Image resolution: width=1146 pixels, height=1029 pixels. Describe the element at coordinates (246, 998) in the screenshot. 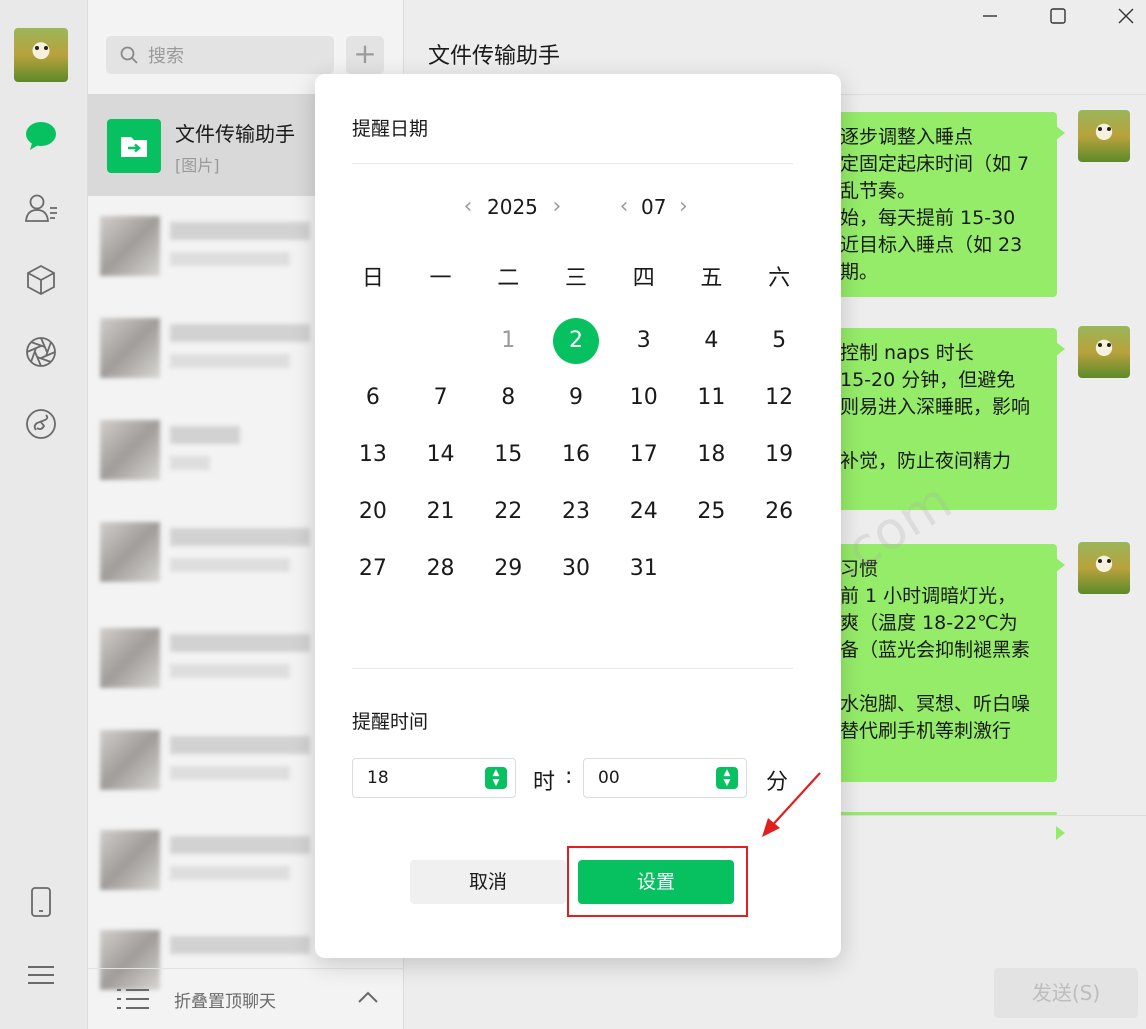

I see `fold-pinned-chats: 折叠置顶聊天` at that location.